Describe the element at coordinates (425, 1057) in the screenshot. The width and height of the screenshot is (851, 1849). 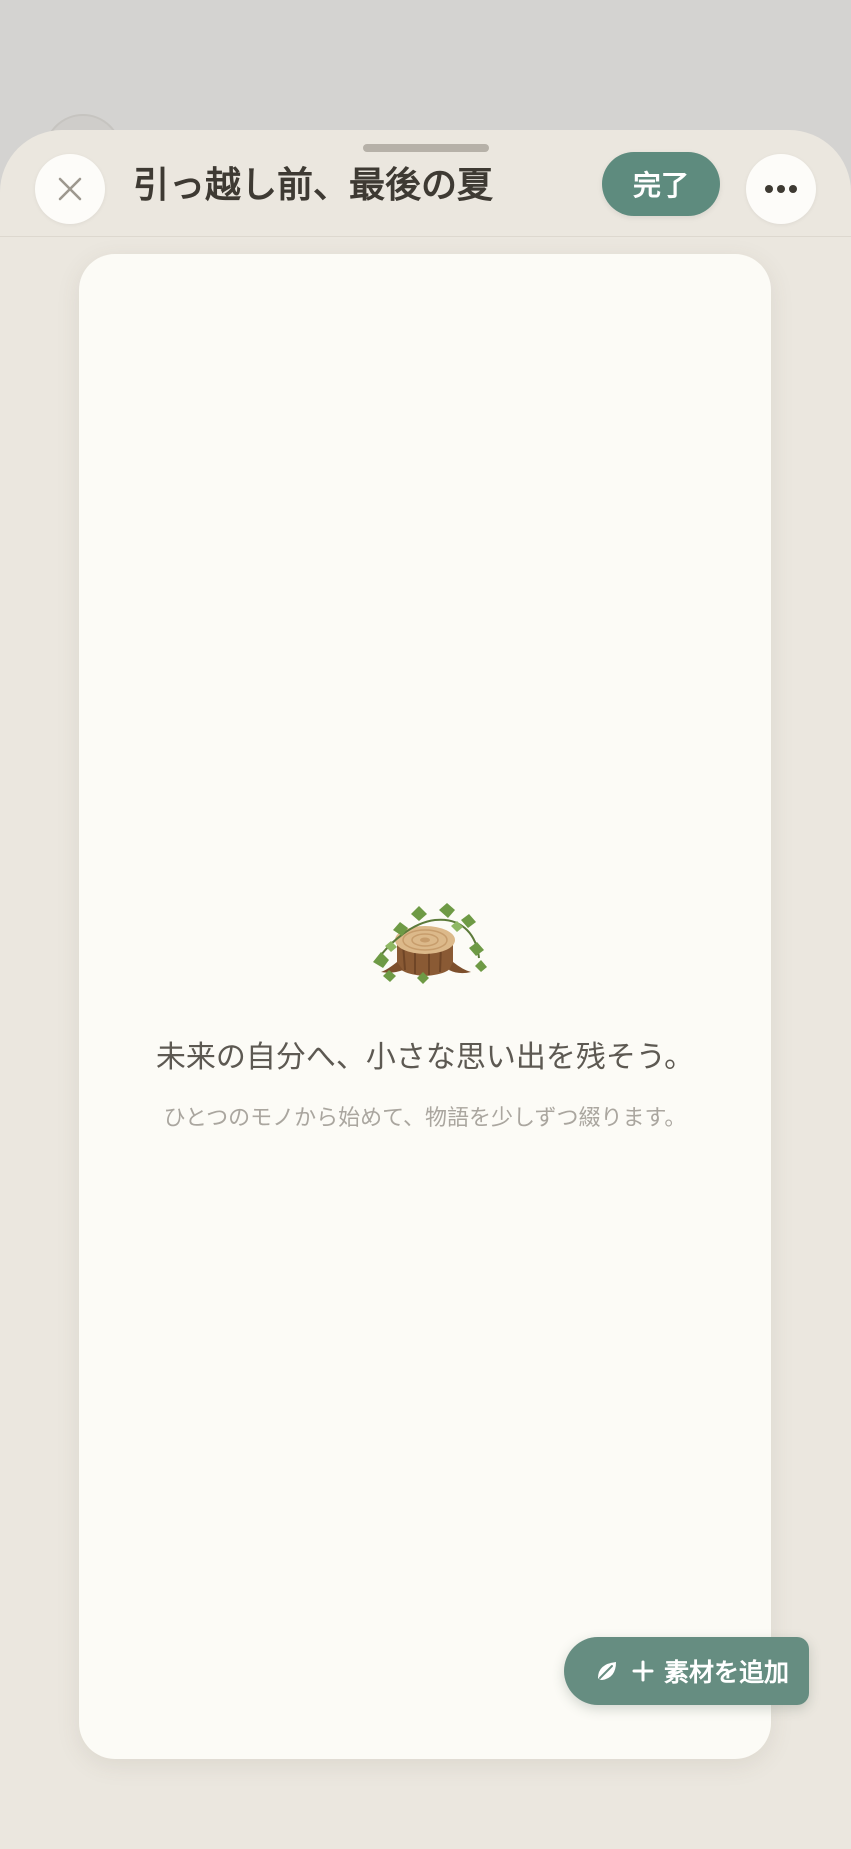
I see `empty-state-title: 未来の自分へ、小さな思い出を残そう。` at that location.